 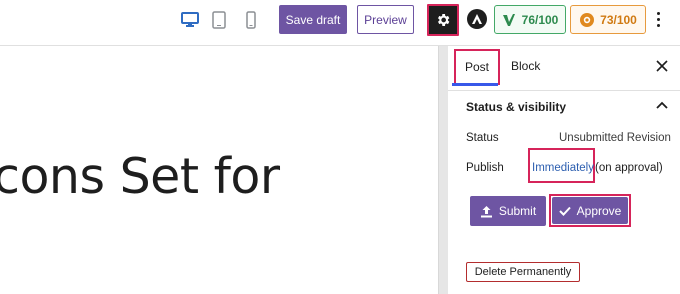 What do you see at coordinates (599, 210) in the screenshot?
I see `approve-label: Approve` at bounding box center [599, 210].